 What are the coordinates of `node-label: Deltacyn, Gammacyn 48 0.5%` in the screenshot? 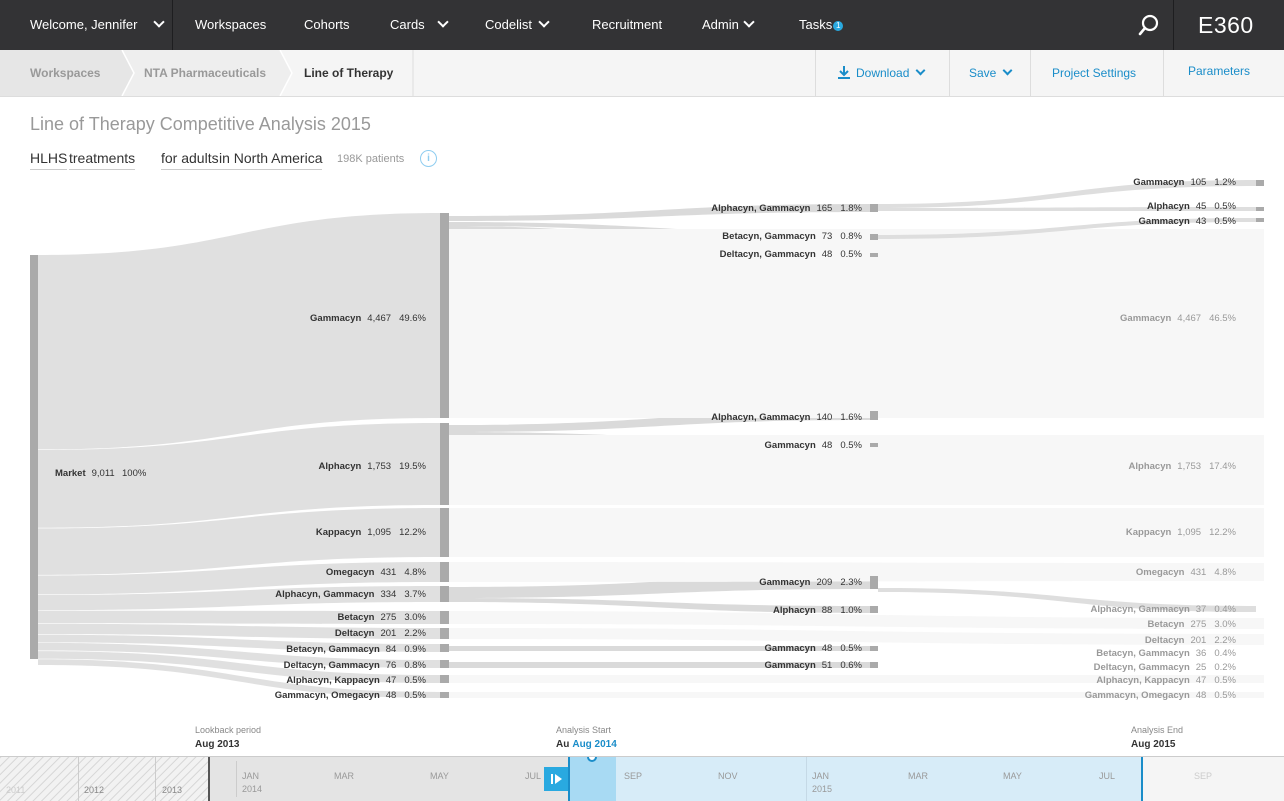 It's located at (791, 254).